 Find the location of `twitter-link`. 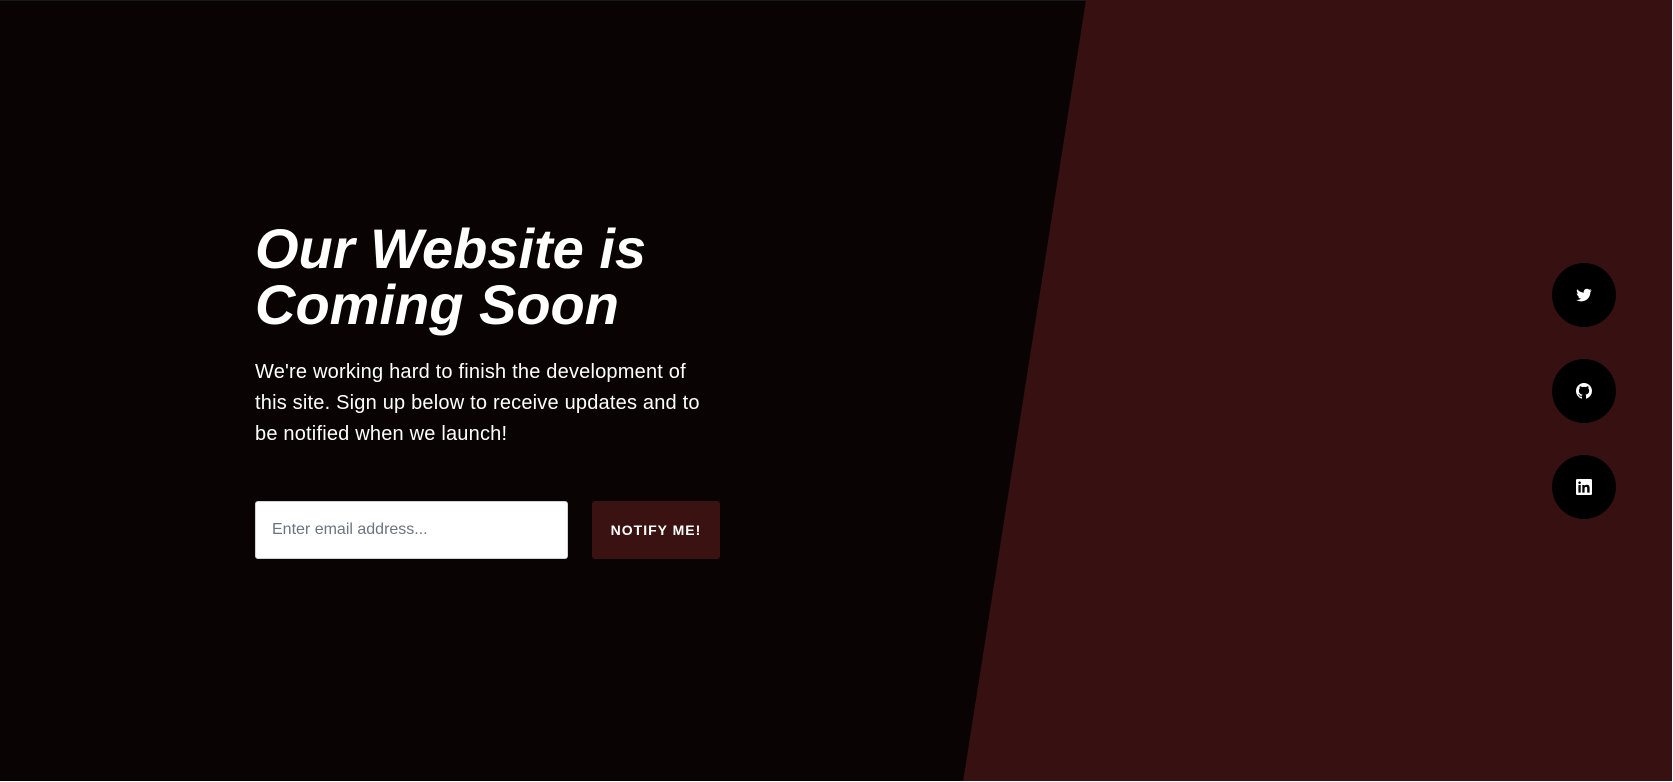

twitter-link is located at coordinates (1584, 295).